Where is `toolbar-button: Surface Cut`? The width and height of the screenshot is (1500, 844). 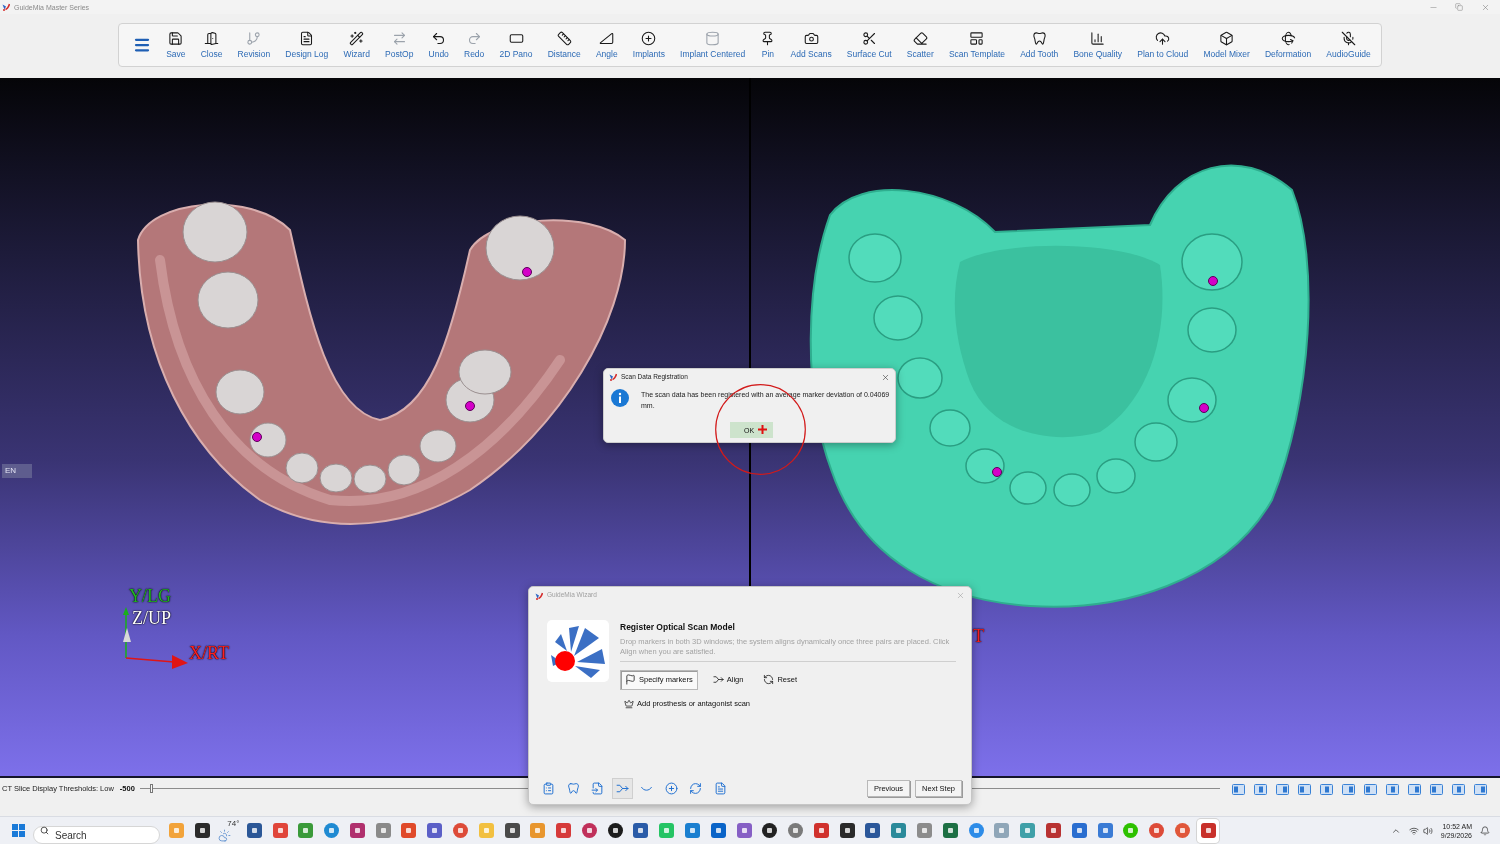
toolbar-button: Surface Cut is located at coordinates (869, 45).